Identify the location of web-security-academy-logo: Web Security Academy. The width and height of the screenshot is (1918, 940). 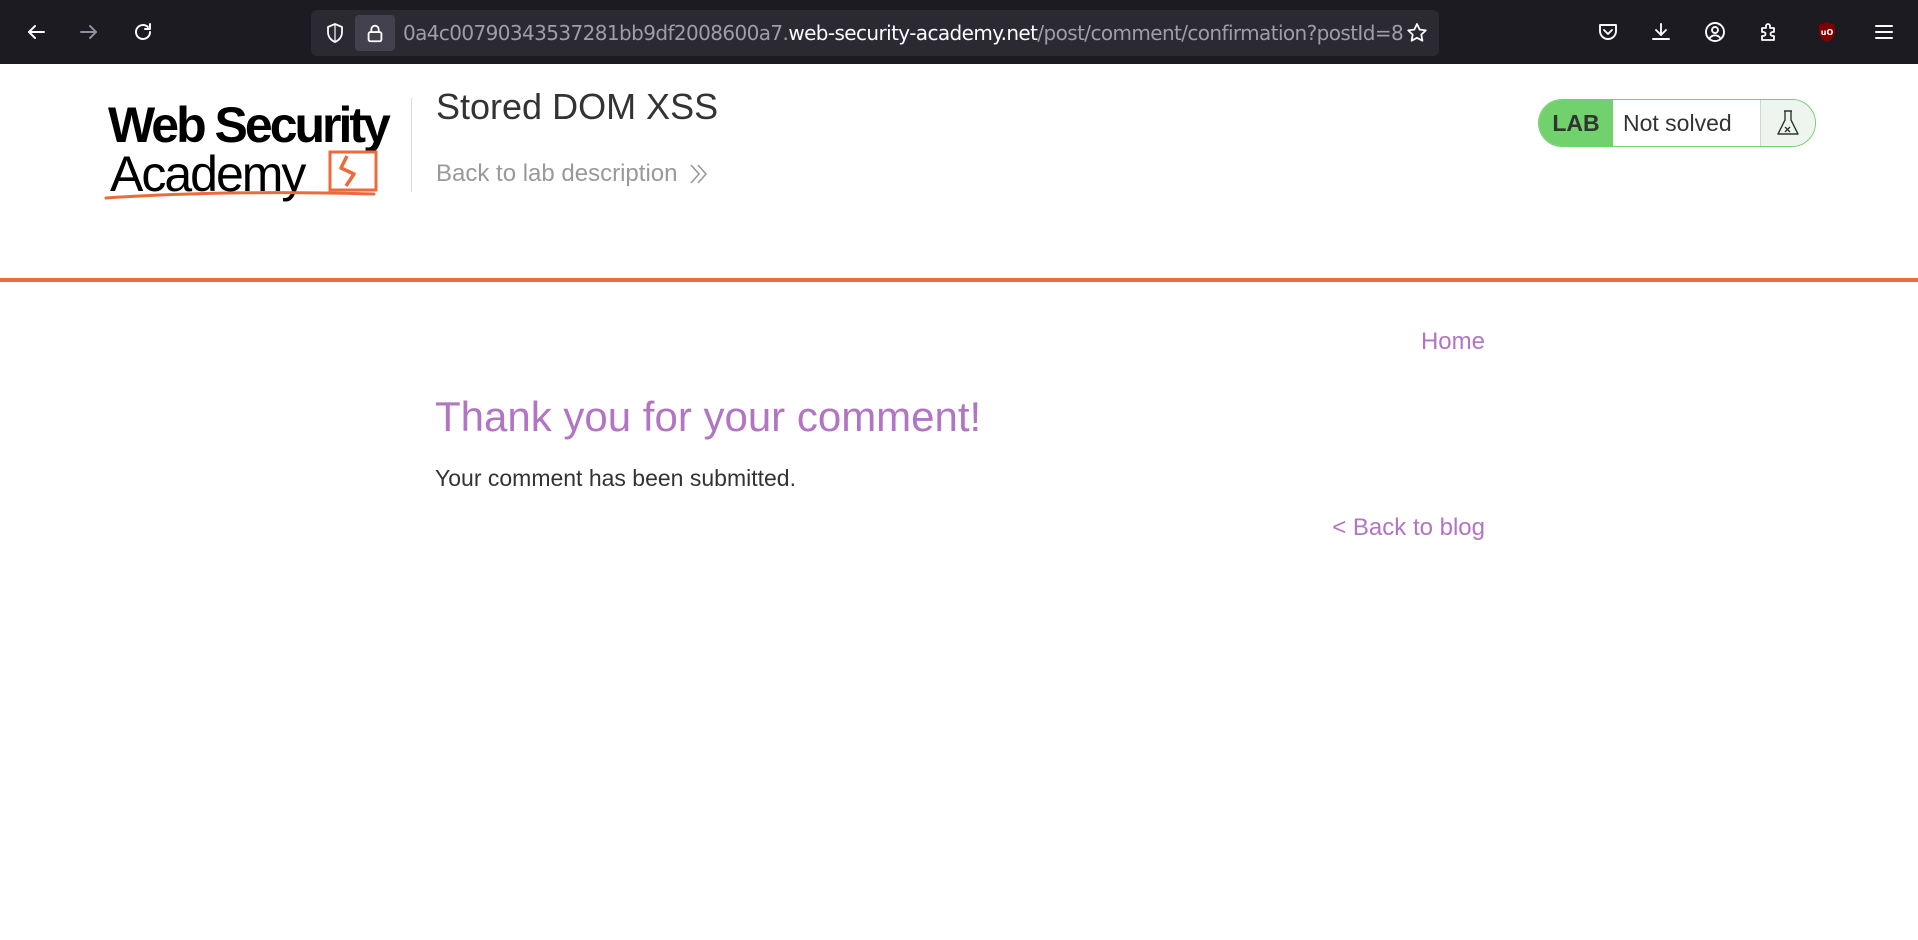
(259, 148).